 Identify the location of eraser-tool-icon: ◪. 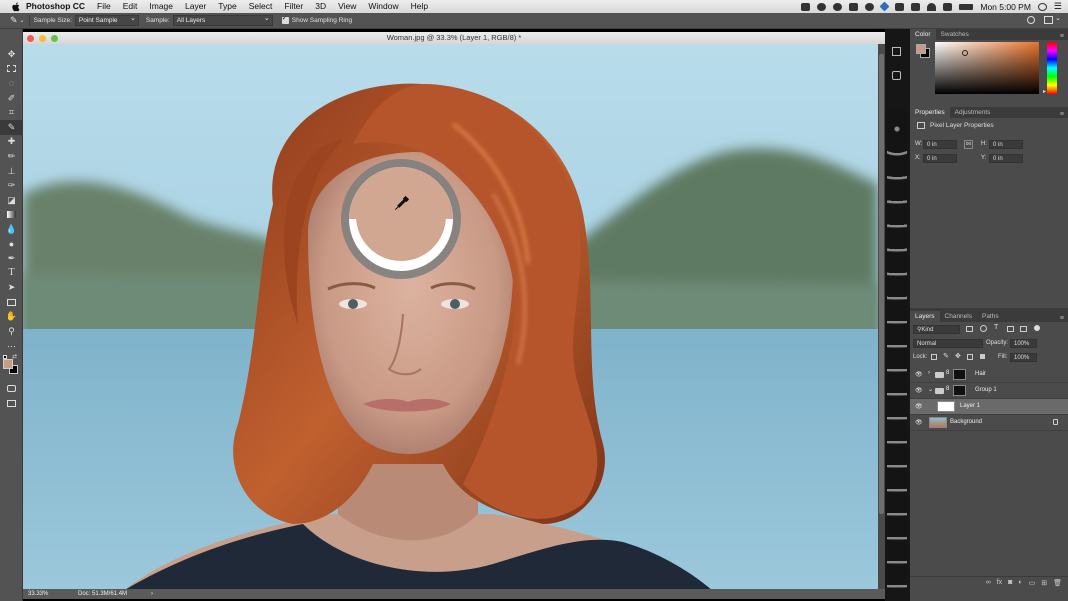
(11, 200).